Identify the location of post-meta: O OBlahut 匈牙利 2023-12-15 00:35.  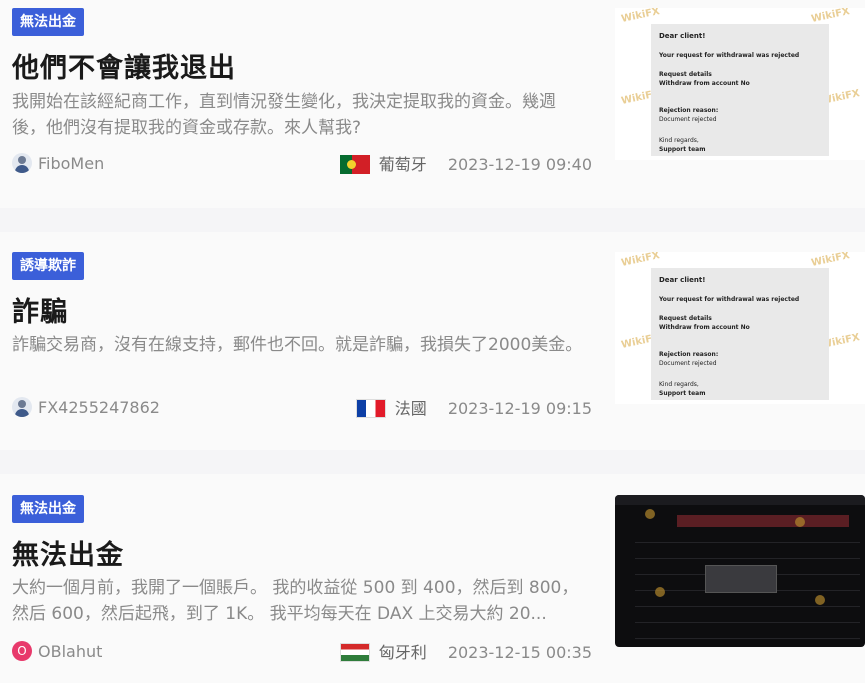
(302, 652).